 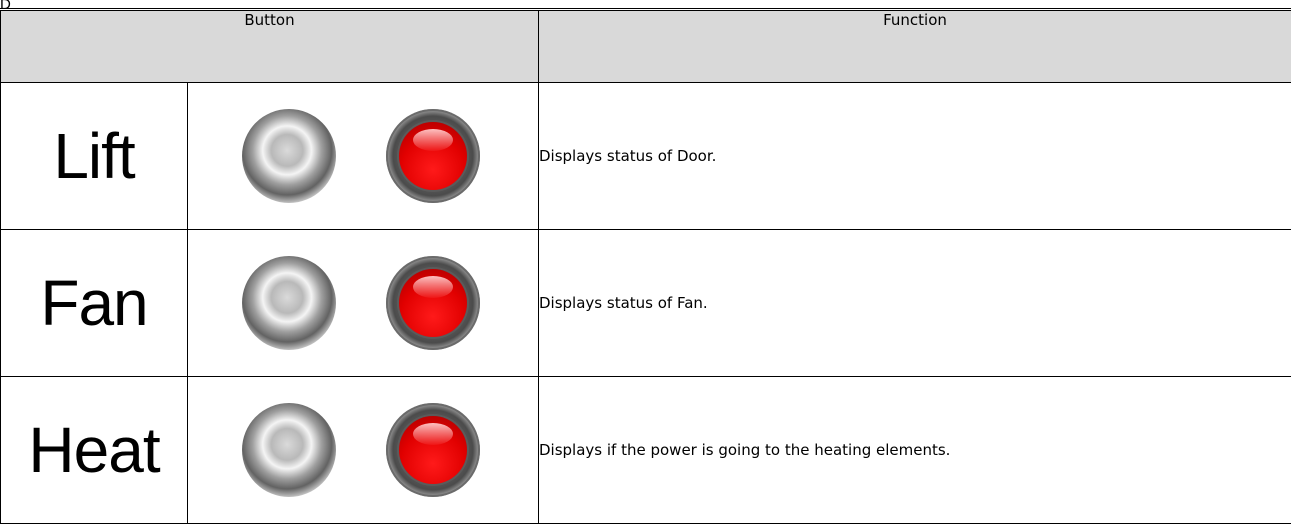 I want to click on table-header-row: Button Function, so click(x=646, y=47).